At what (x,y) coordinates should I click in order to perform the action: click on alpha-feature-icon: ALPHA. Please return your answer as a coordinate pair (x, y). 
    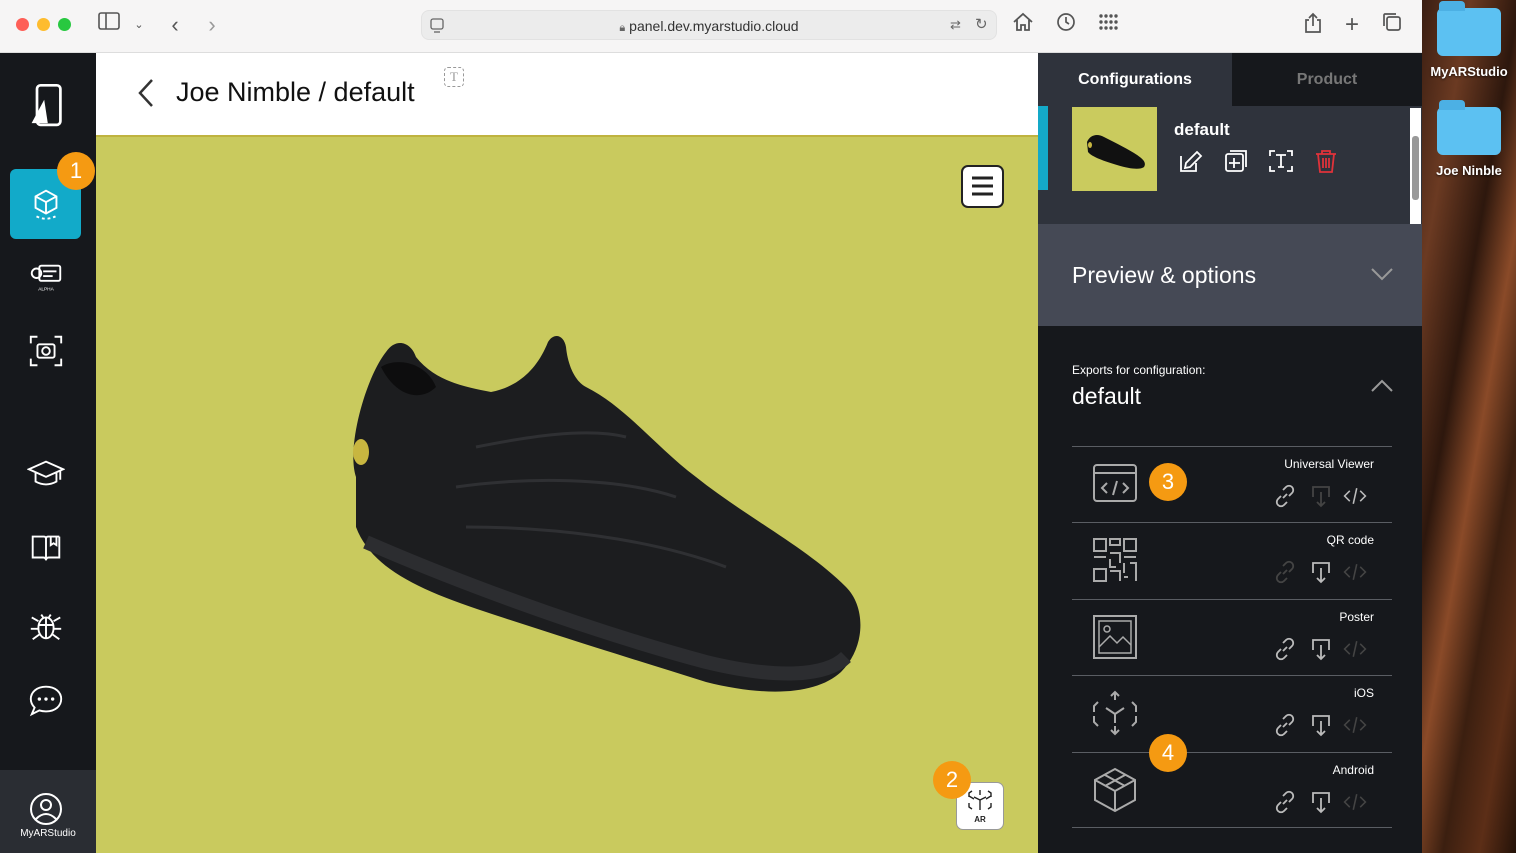
    Looking at the image, I should click on (45, 278).